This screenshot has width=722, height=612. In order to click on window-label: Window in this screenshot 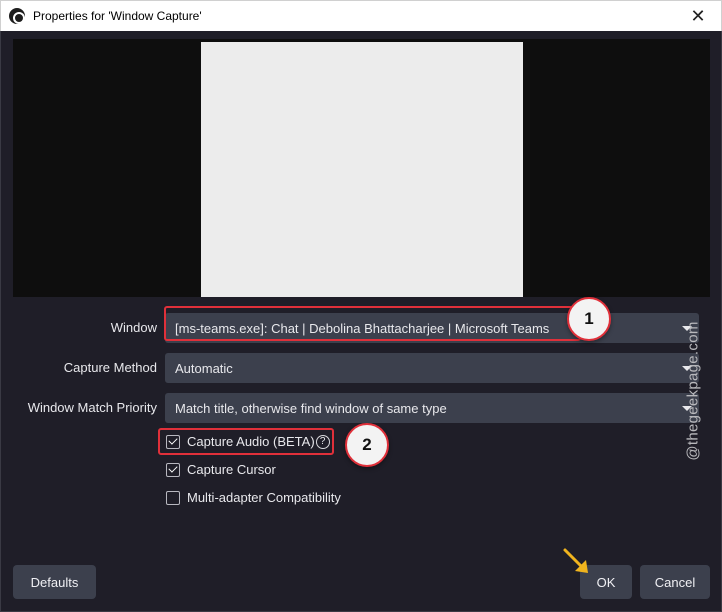, I will do `click(133, 327)`.